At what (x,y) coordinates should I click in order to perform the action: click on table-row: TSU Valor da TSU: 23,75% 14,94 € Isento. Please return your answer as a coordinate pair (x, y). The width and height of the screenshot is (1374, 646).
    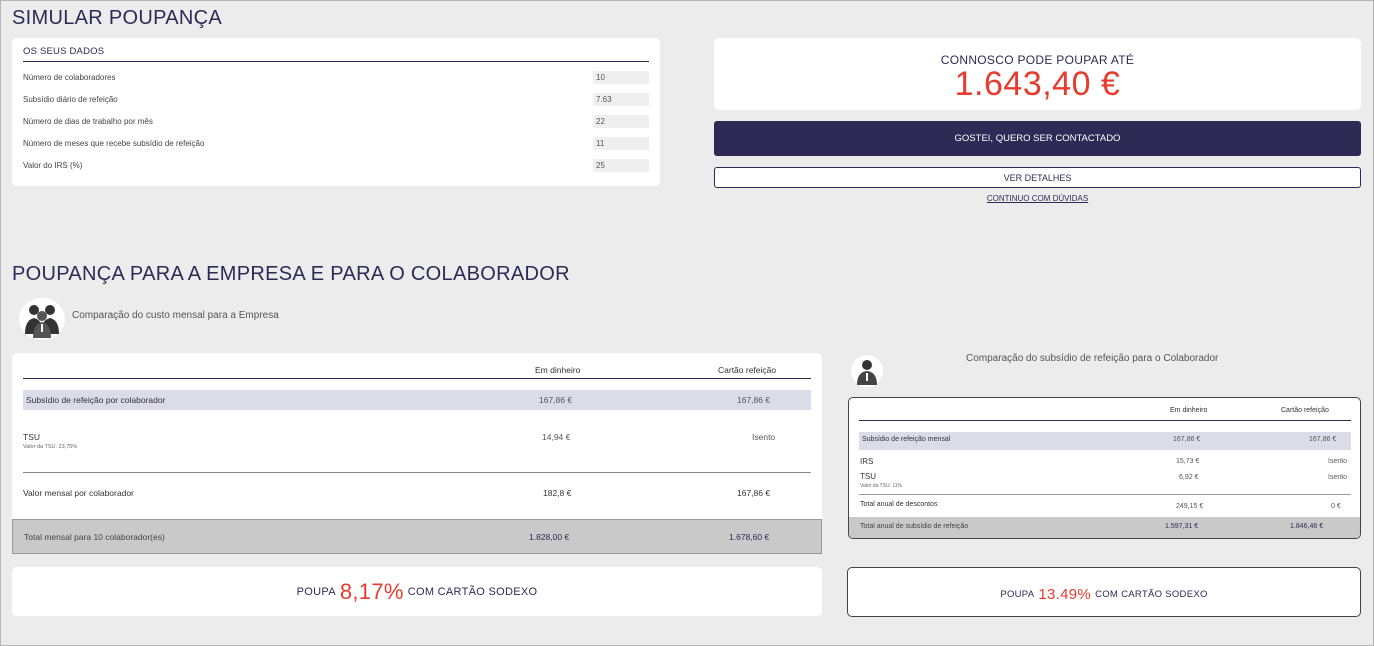
    Looking at the image, I should click on (399, 441).